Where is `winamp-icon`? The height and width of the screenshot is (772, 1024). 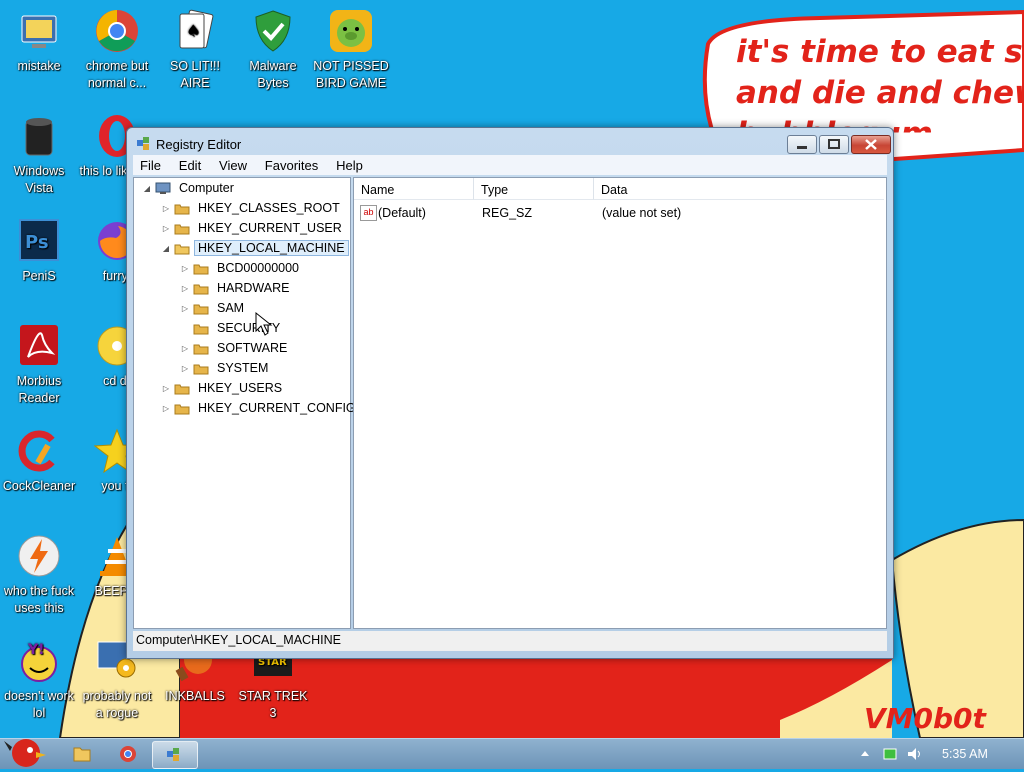 winamp-icon is located at coordinates (39, 556).